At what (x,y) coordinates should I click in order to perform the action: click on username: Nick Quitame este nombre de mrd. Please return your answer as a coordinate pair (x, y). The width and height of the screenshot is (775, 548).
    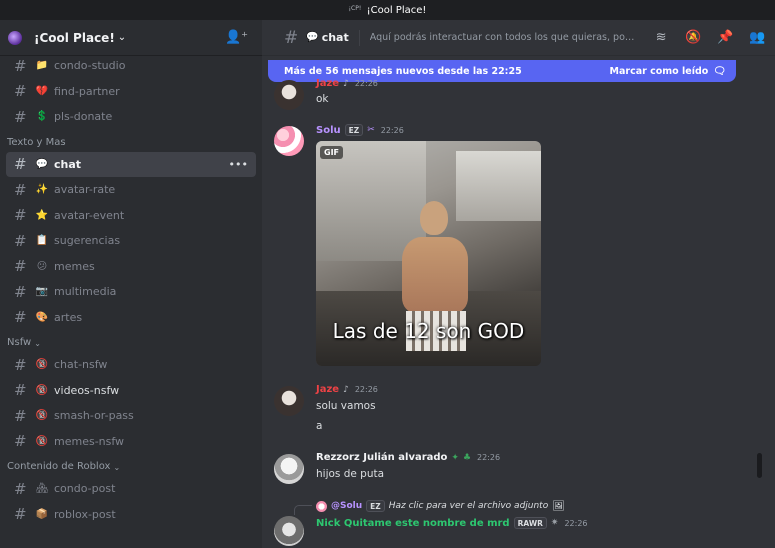
    Looking at the image, I should click on (413, 523).